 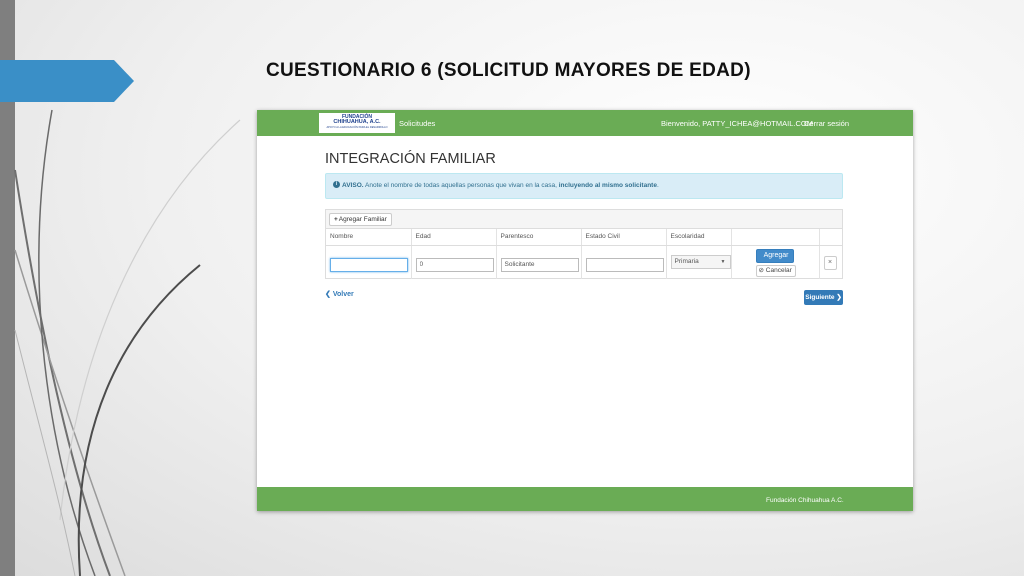 What do you see at coordinates (761, 270) in the screenshot?
I see `cancel-icon: ⊘` at bounding box center [761, 270].